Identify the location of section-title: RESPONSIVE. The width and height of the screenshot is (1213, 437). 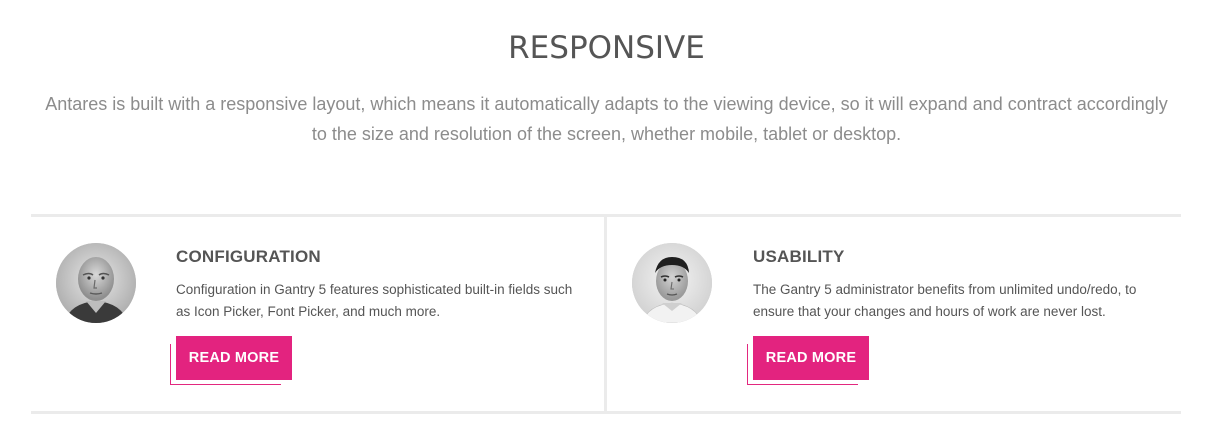
(606, 48).